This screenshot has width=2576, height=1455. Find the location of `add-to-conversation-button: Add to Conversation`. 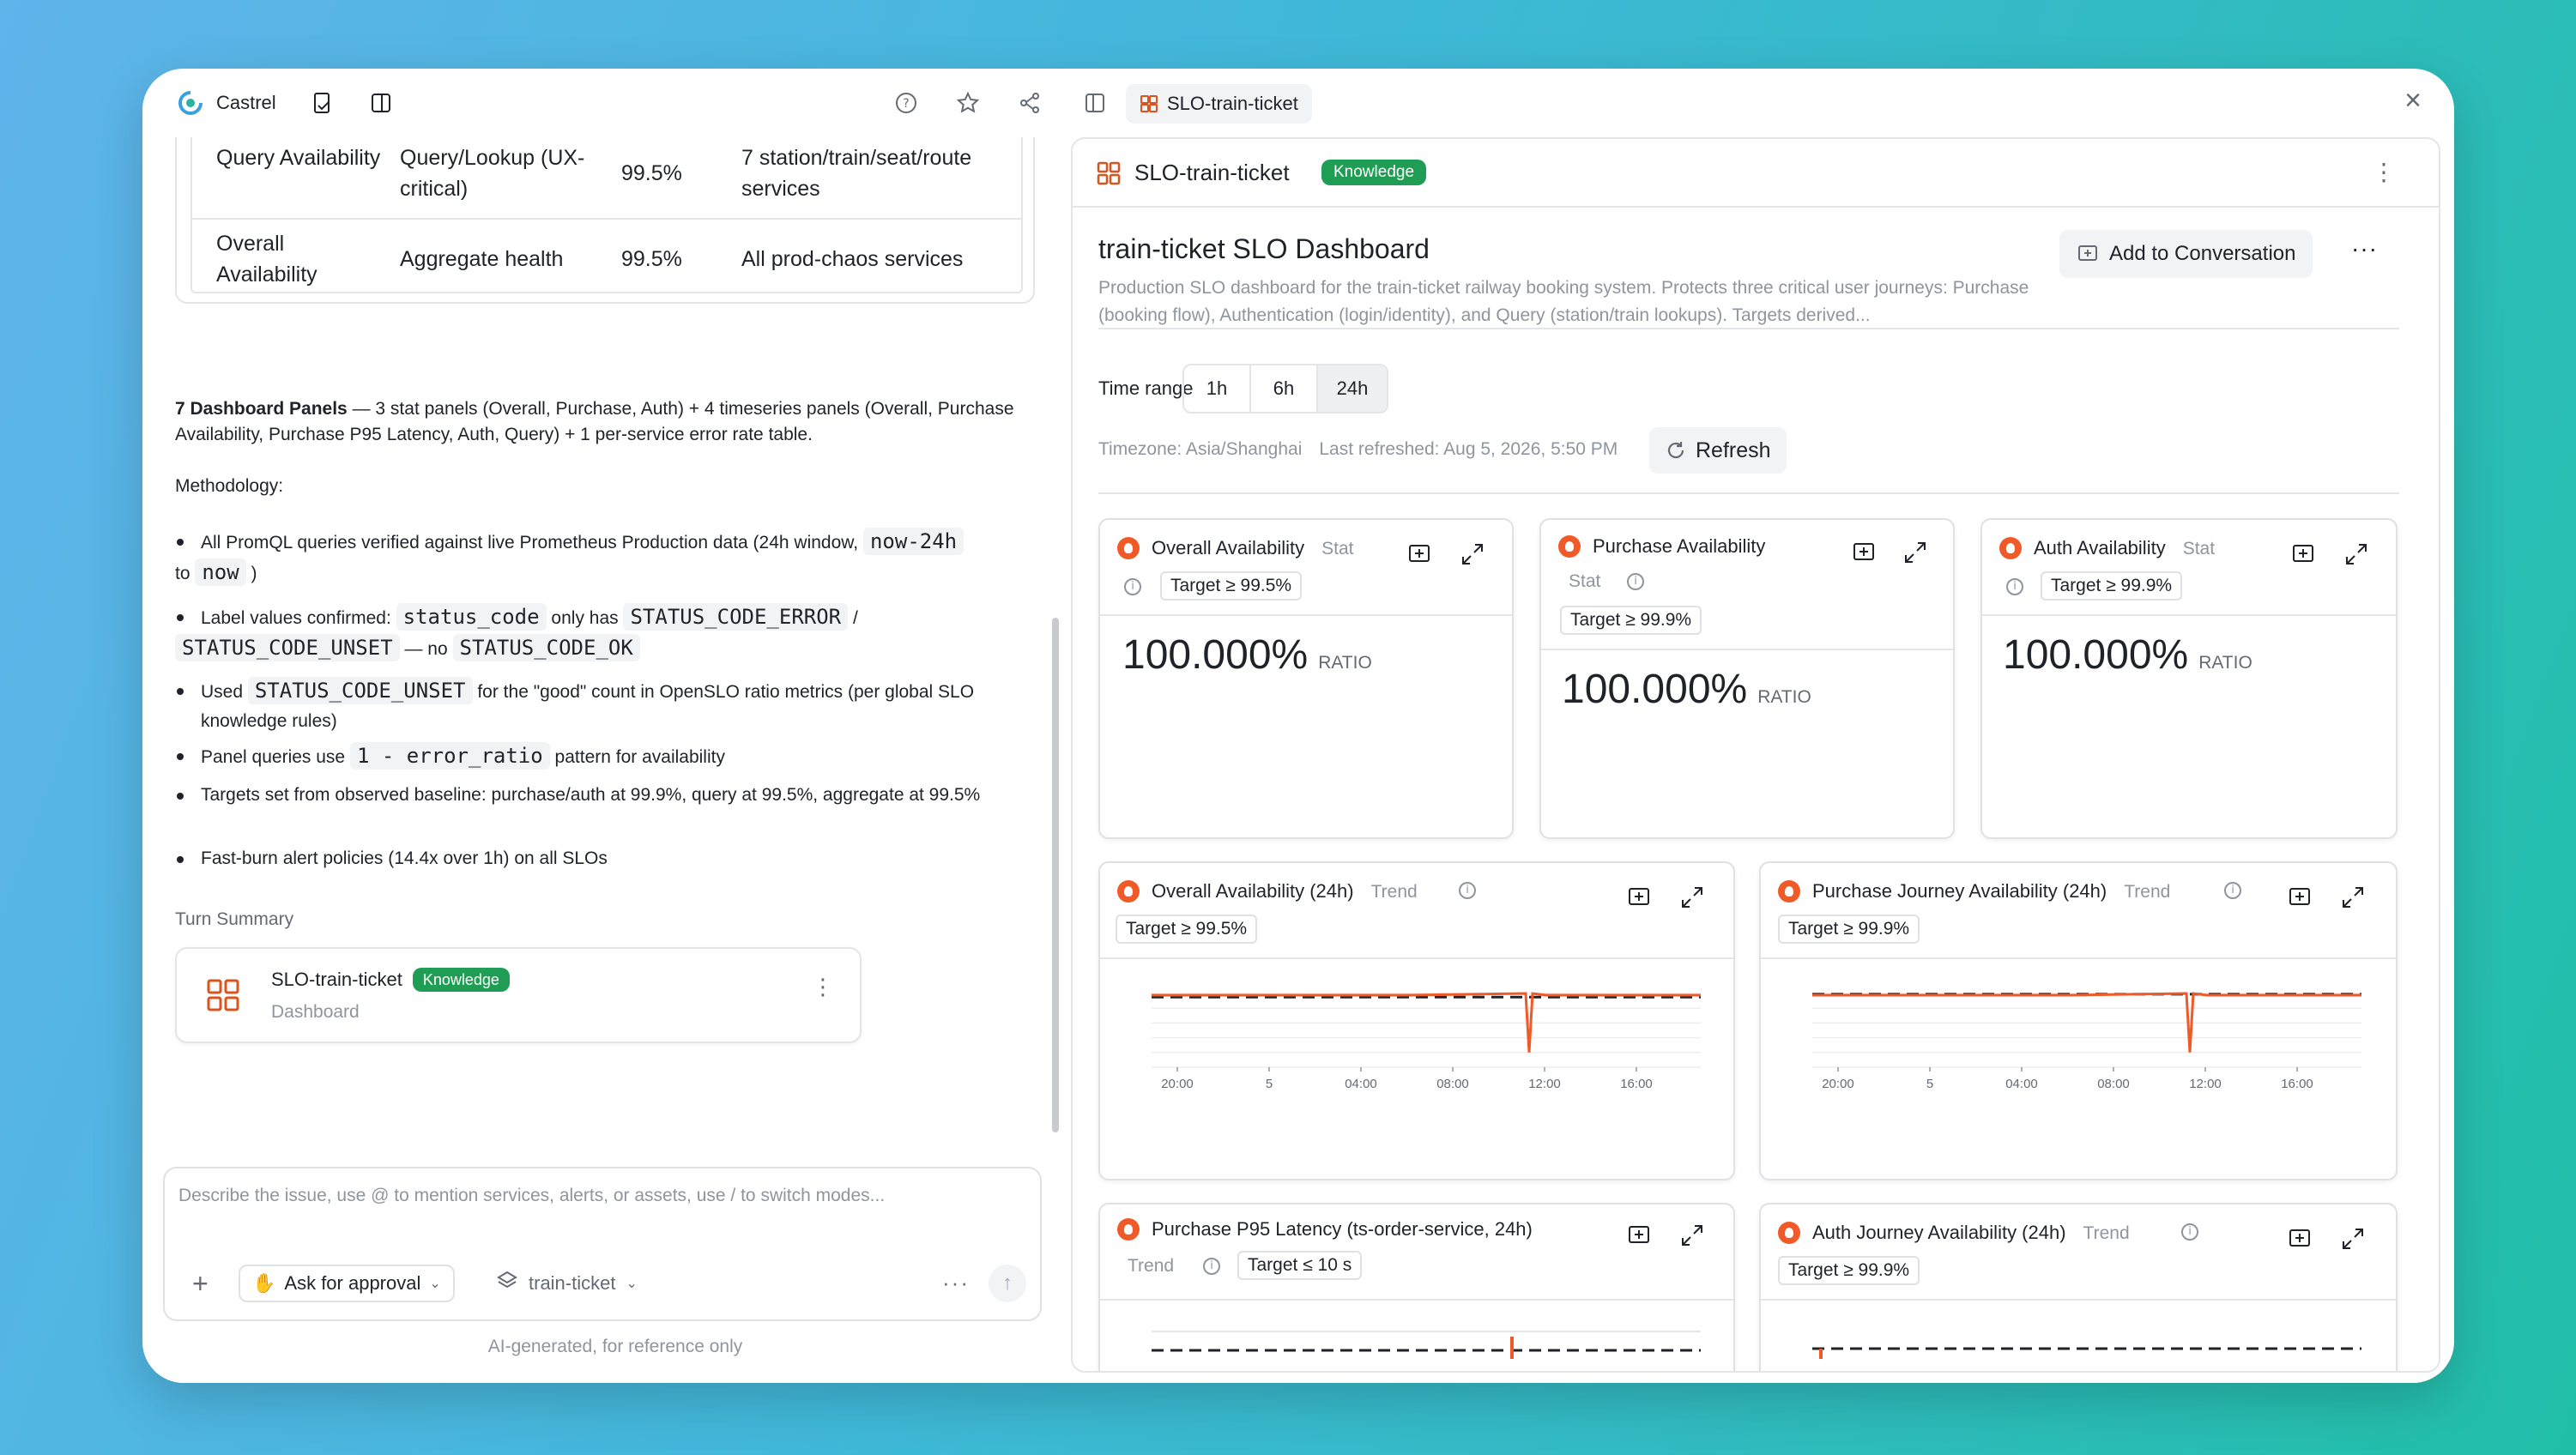

add-to-conversation-button: Add to Conversation is located at coordinates (2186, 254).